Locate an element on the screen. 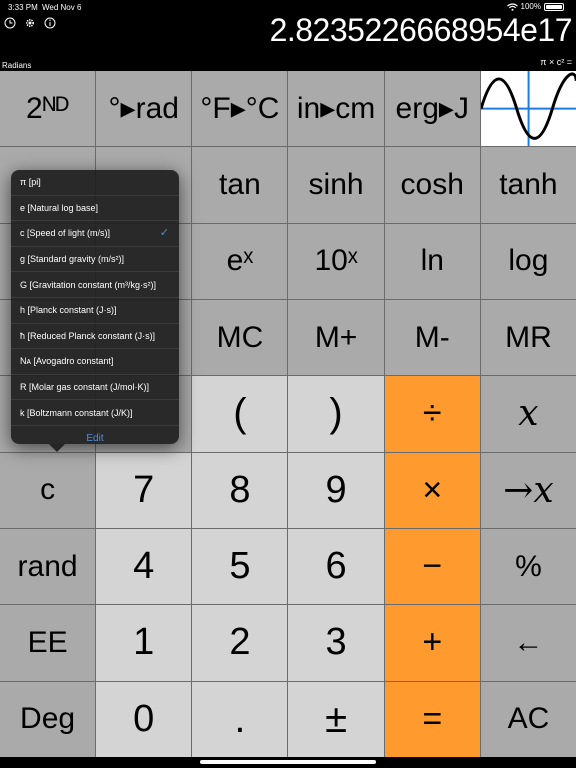  key-tan: tan is located at coordinates (240, 185).